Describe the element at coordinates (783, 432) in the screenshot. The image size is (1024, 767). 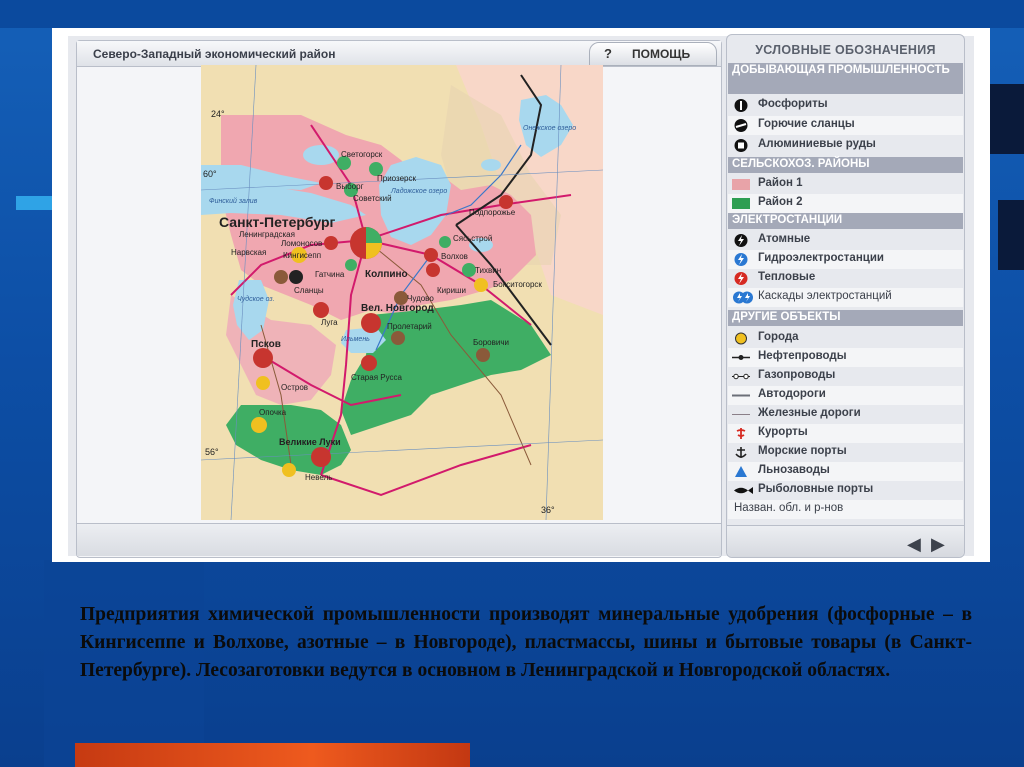
I see `legend-item-label: Курорты` at that location.